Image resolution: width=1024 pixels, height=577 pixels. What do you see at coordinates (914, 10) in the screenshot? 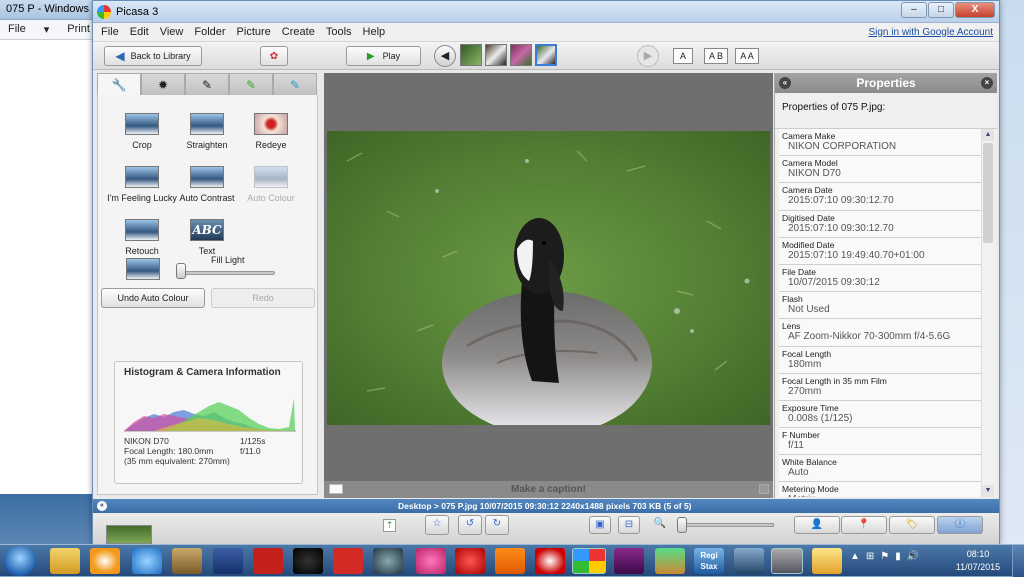
I see `minimize-button: –` at bounding box center [914, 10].